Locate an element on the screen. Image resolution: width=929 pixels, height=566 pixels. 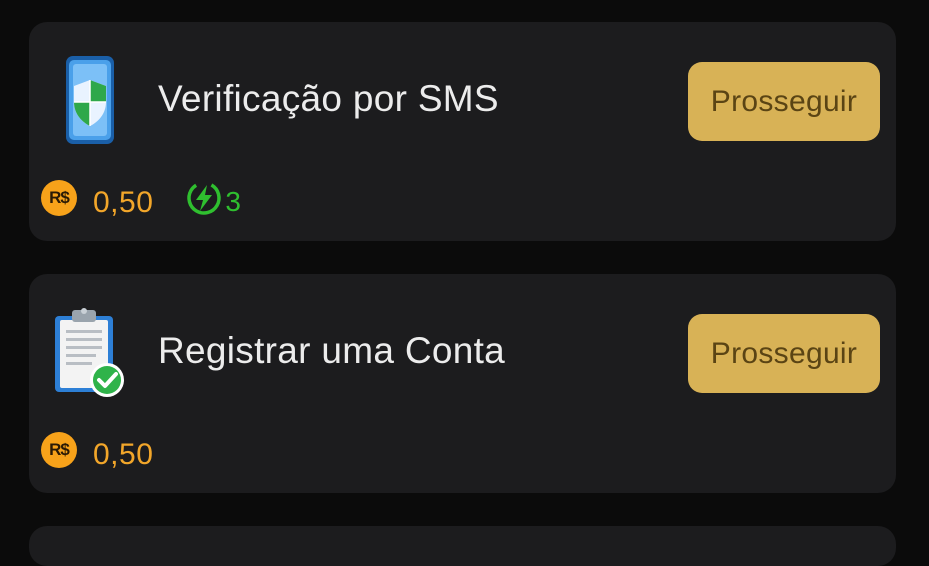
reward-row: R$ 0,50 3 is located at coordinates (141, 198).